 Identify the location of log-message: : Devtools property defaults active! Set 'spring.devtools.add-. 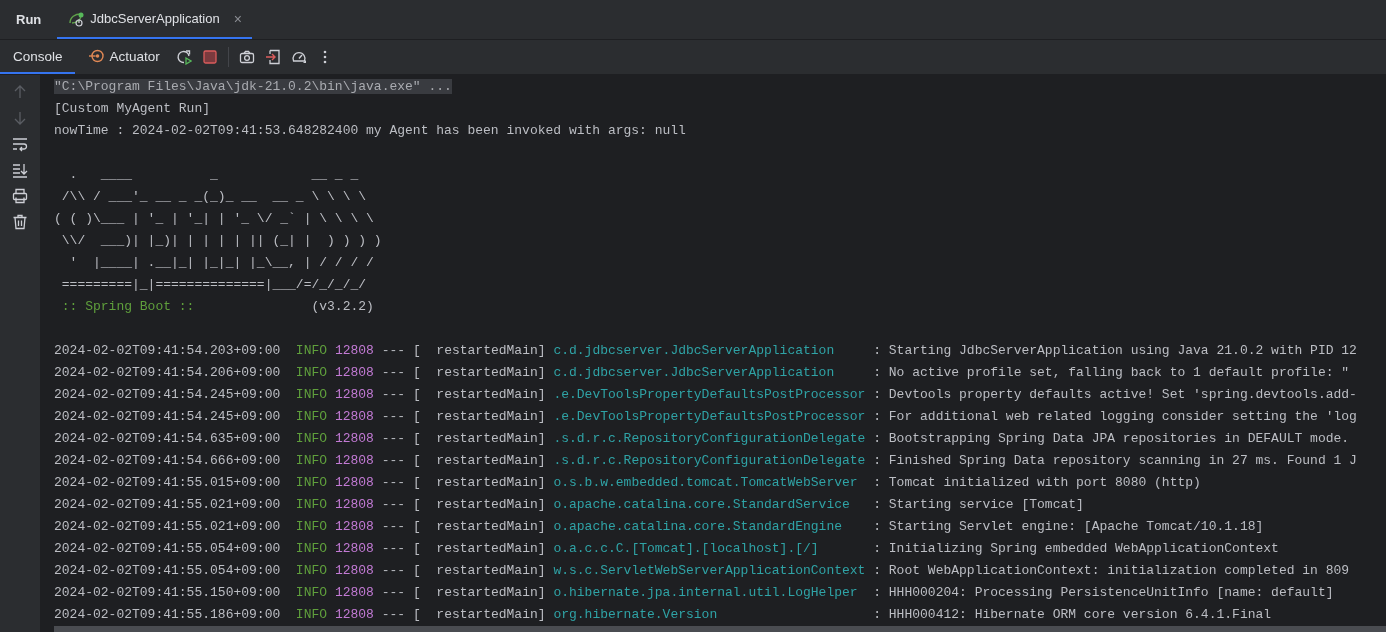
(1115, 394).